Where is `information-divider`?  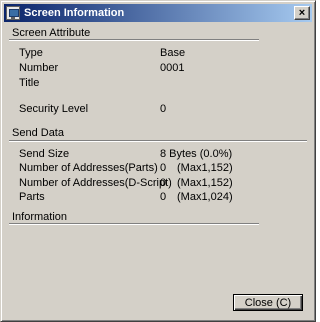
information-divider is located at coordinates (134, 224).